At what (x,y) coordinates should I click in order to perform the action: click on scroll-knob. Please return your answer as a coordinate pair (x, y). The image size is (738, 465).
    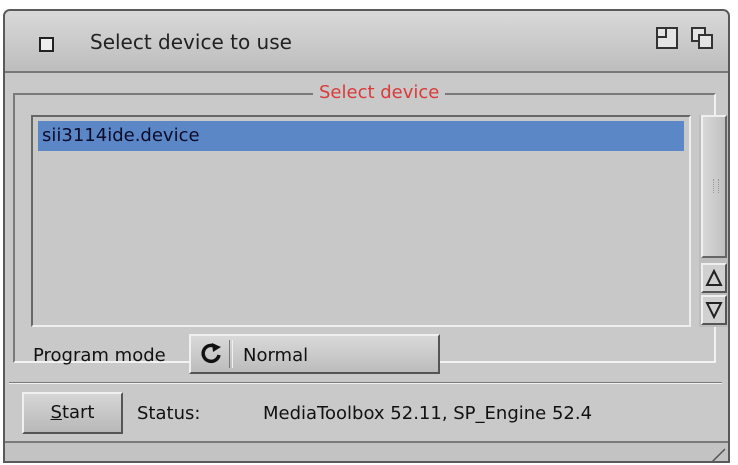
    Looking at the image, I should click on (714, 186).